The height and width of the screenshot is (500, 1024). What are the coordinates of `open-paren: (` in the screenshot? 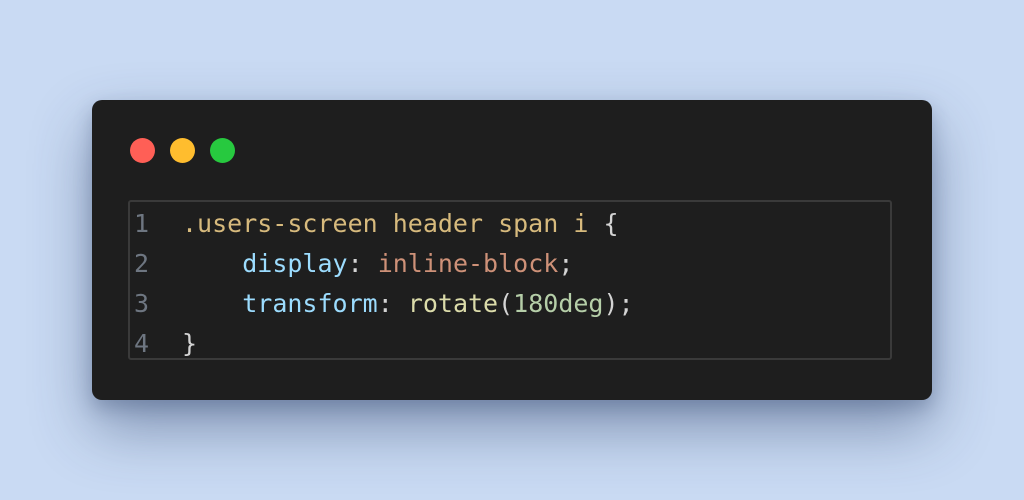 It's located at (506, 303).